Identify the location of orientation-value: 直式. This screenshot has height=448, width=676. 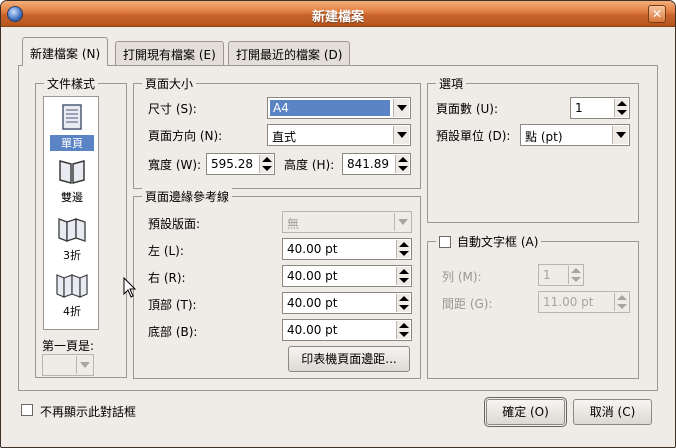
(284, 137).